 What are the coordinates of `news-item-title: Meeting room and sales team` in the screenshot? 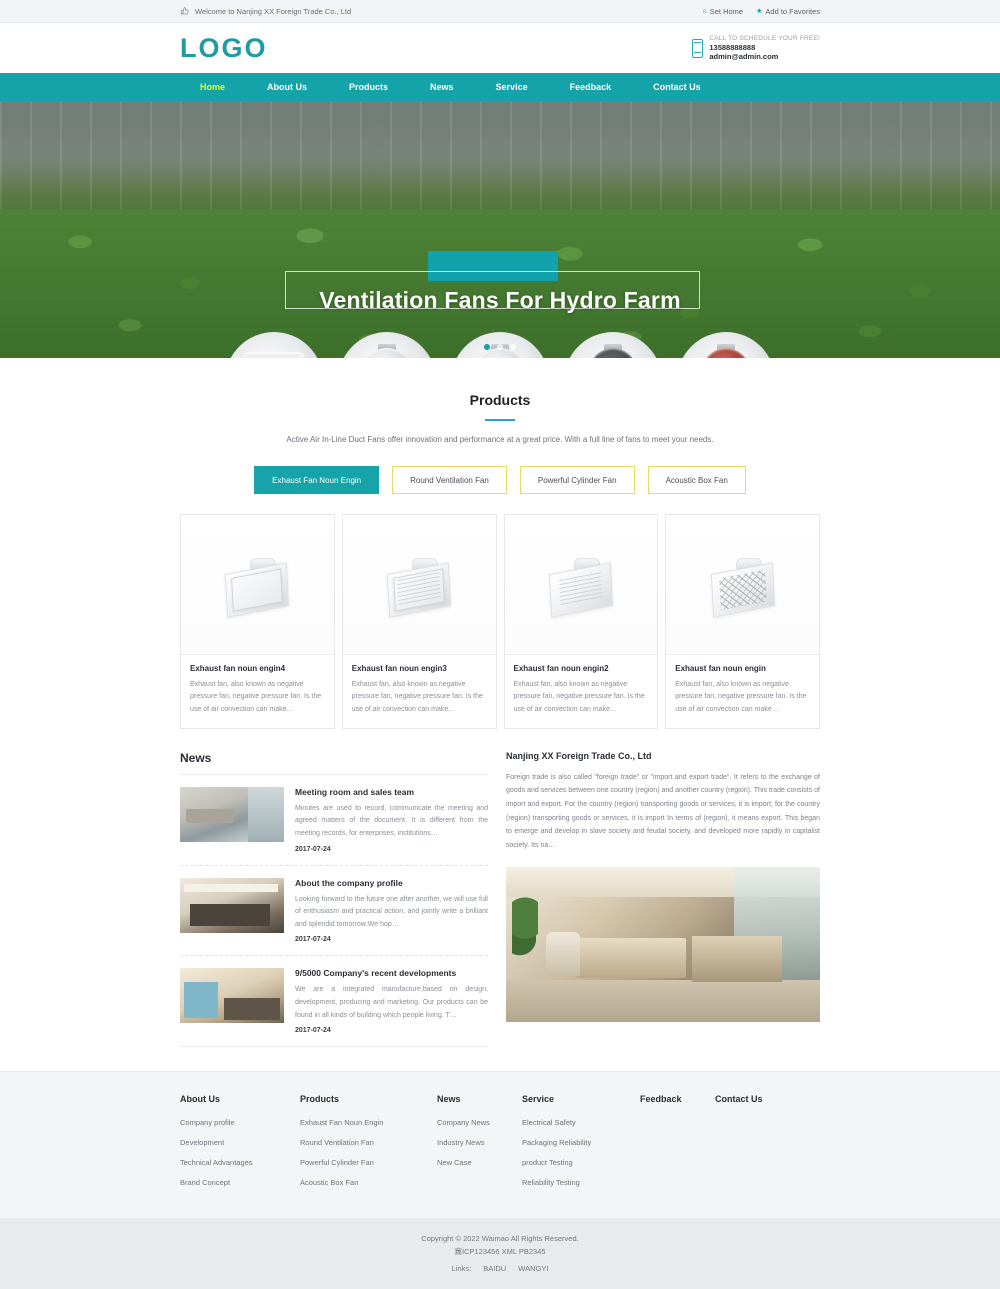 It's located at (355, 791).